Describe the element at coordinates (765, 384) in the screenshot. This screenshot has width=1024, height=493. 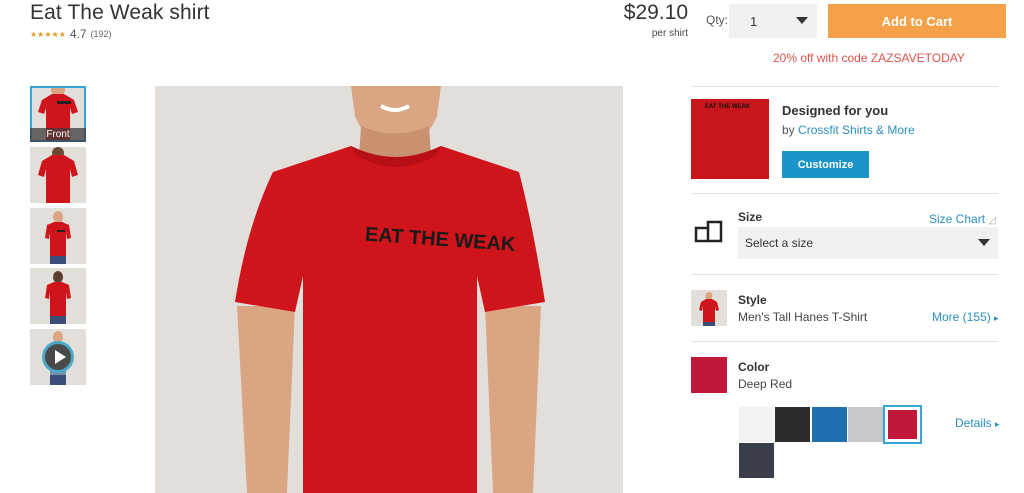
I see `color-value: Deep Red` at that location.